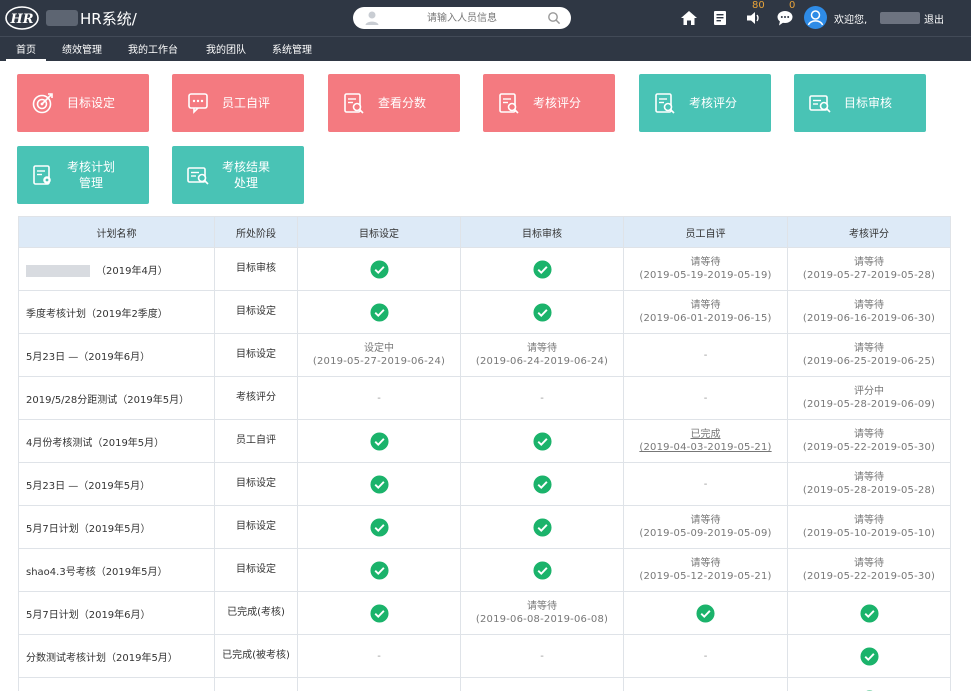 This screenshot has width=971, height=691. I want to click on search-icon, so click(554, 18).